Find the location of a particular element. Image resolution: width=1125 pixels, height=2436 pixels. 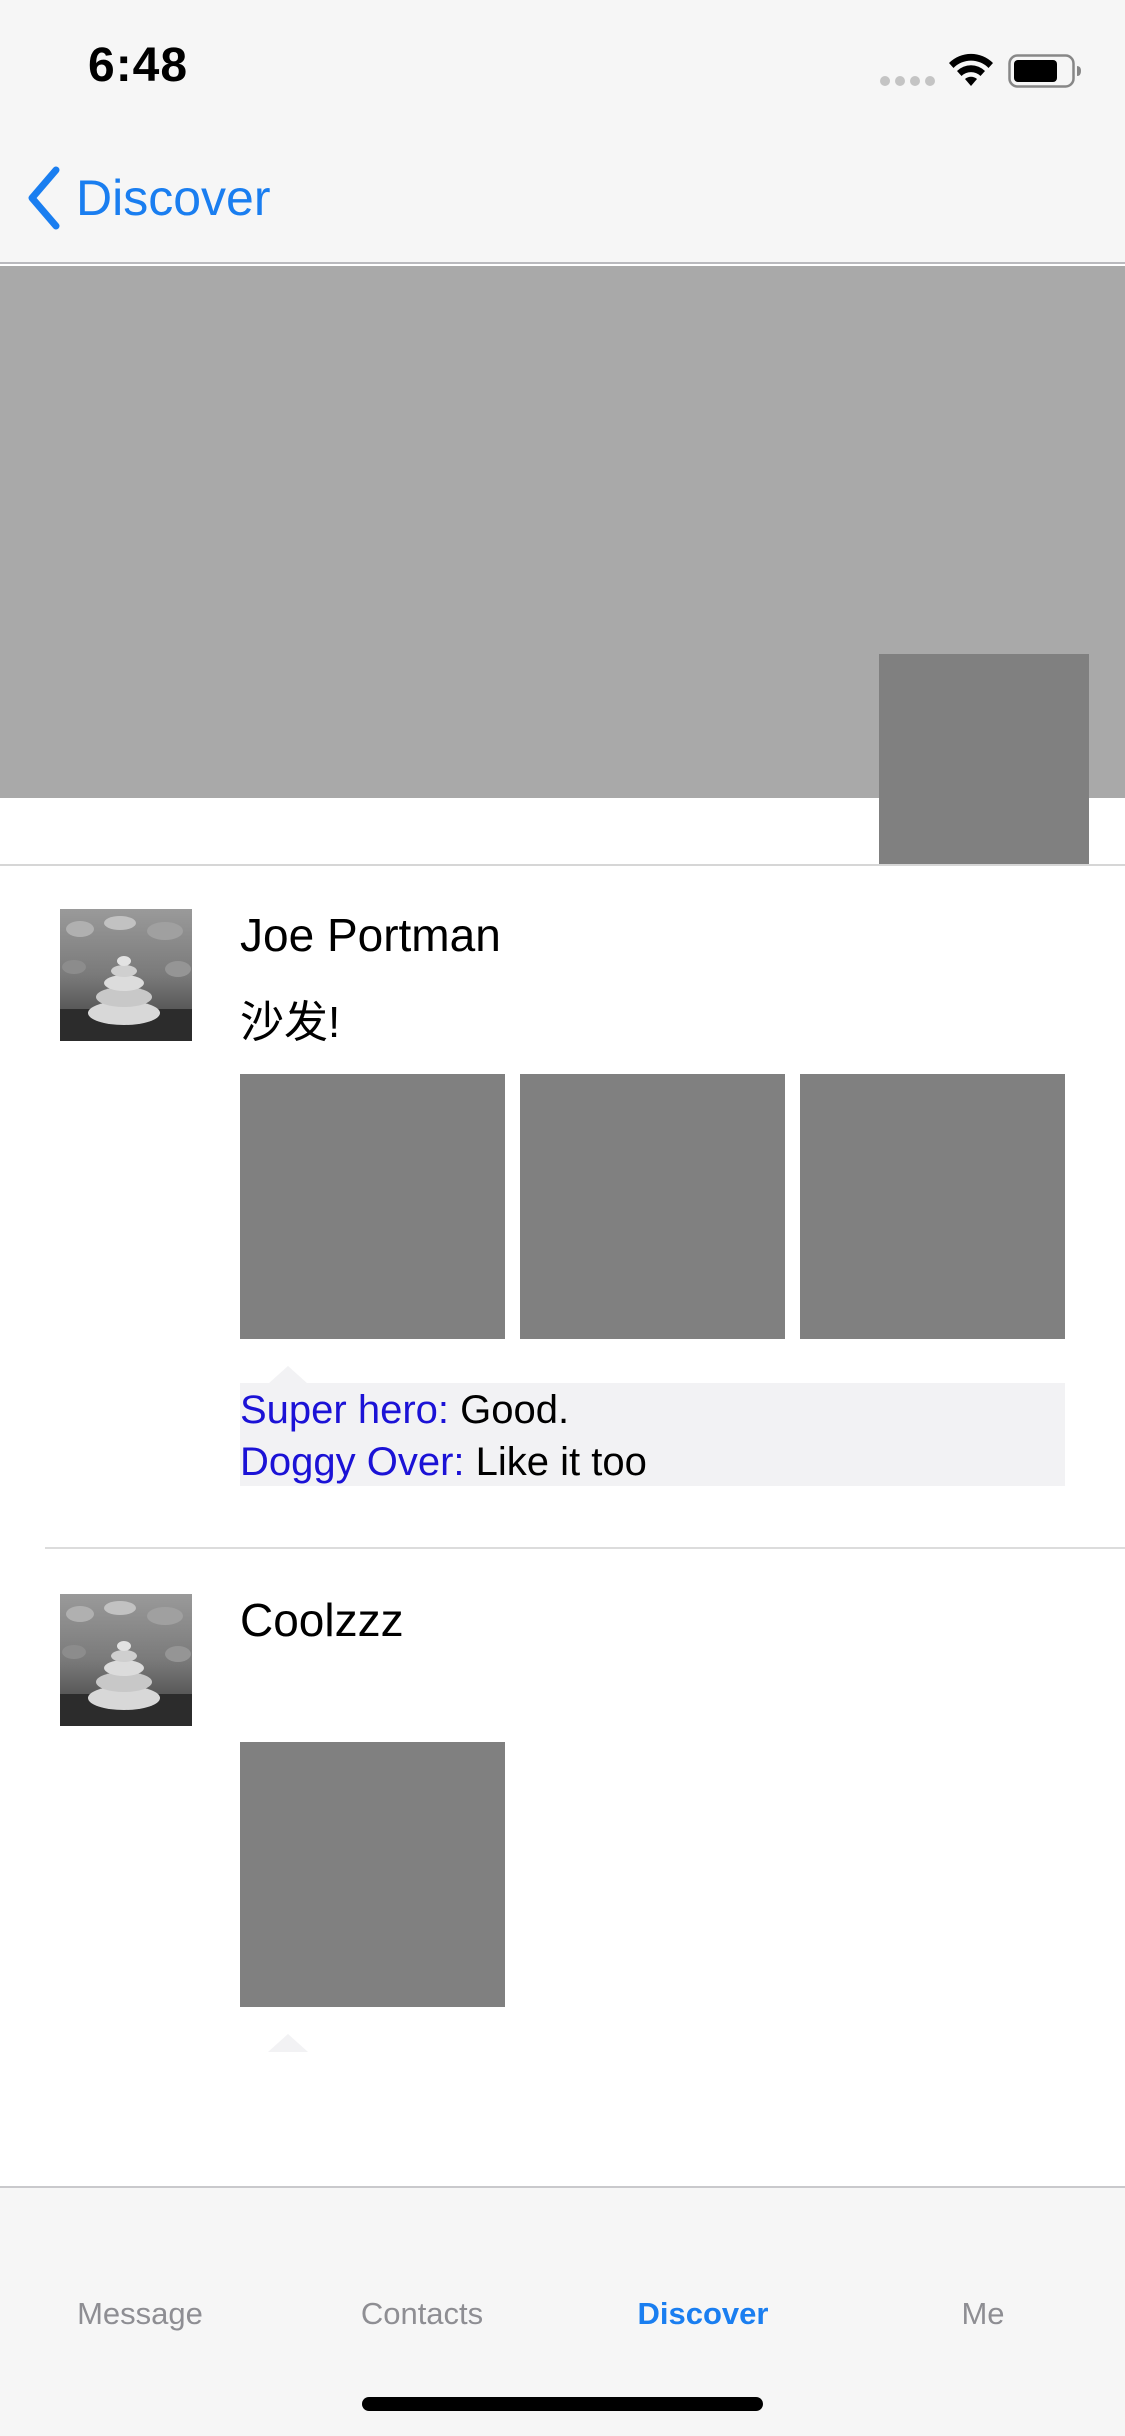

comment-author: Doggy Over: is located at coordinates (352, 1462).